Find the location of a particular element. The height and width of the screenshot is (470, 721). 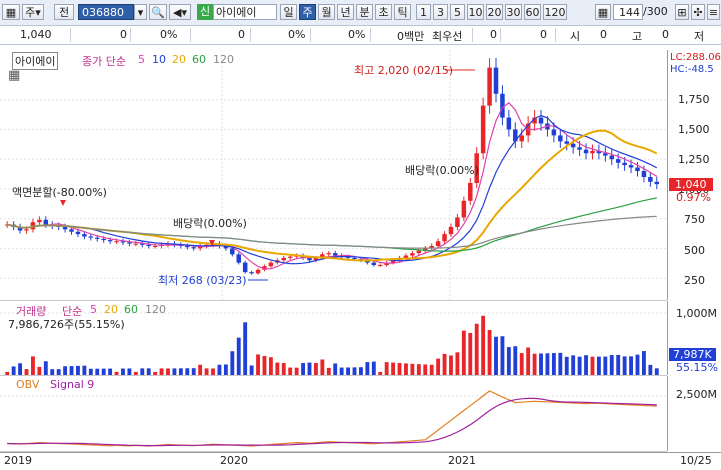

period-year: 년 is located at coordinates (345, 12).